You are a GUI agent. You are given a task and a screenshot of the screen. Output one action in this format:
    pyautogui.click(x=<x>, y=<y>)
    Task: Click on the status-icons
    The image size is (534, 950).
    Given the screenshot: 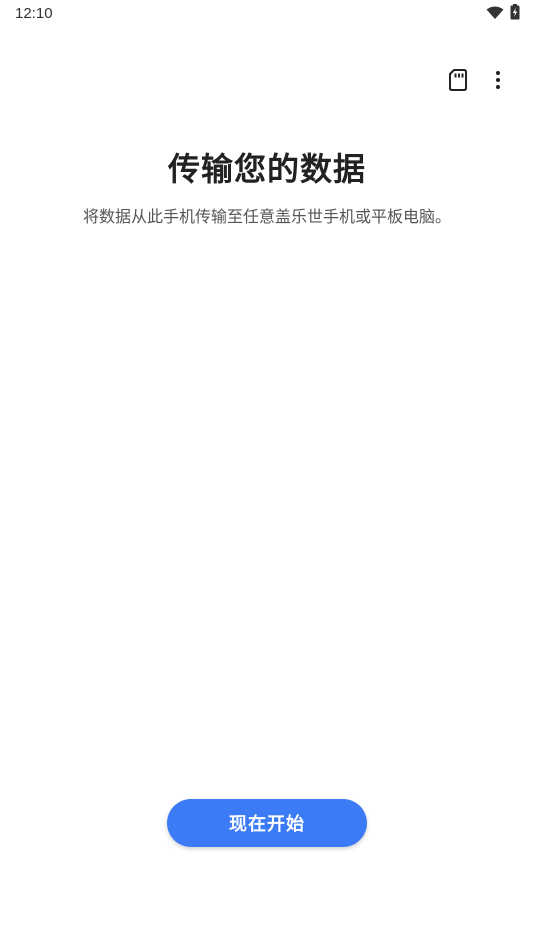 What is the action you would take?
    pyautogui.click(x=503, y=14)
    